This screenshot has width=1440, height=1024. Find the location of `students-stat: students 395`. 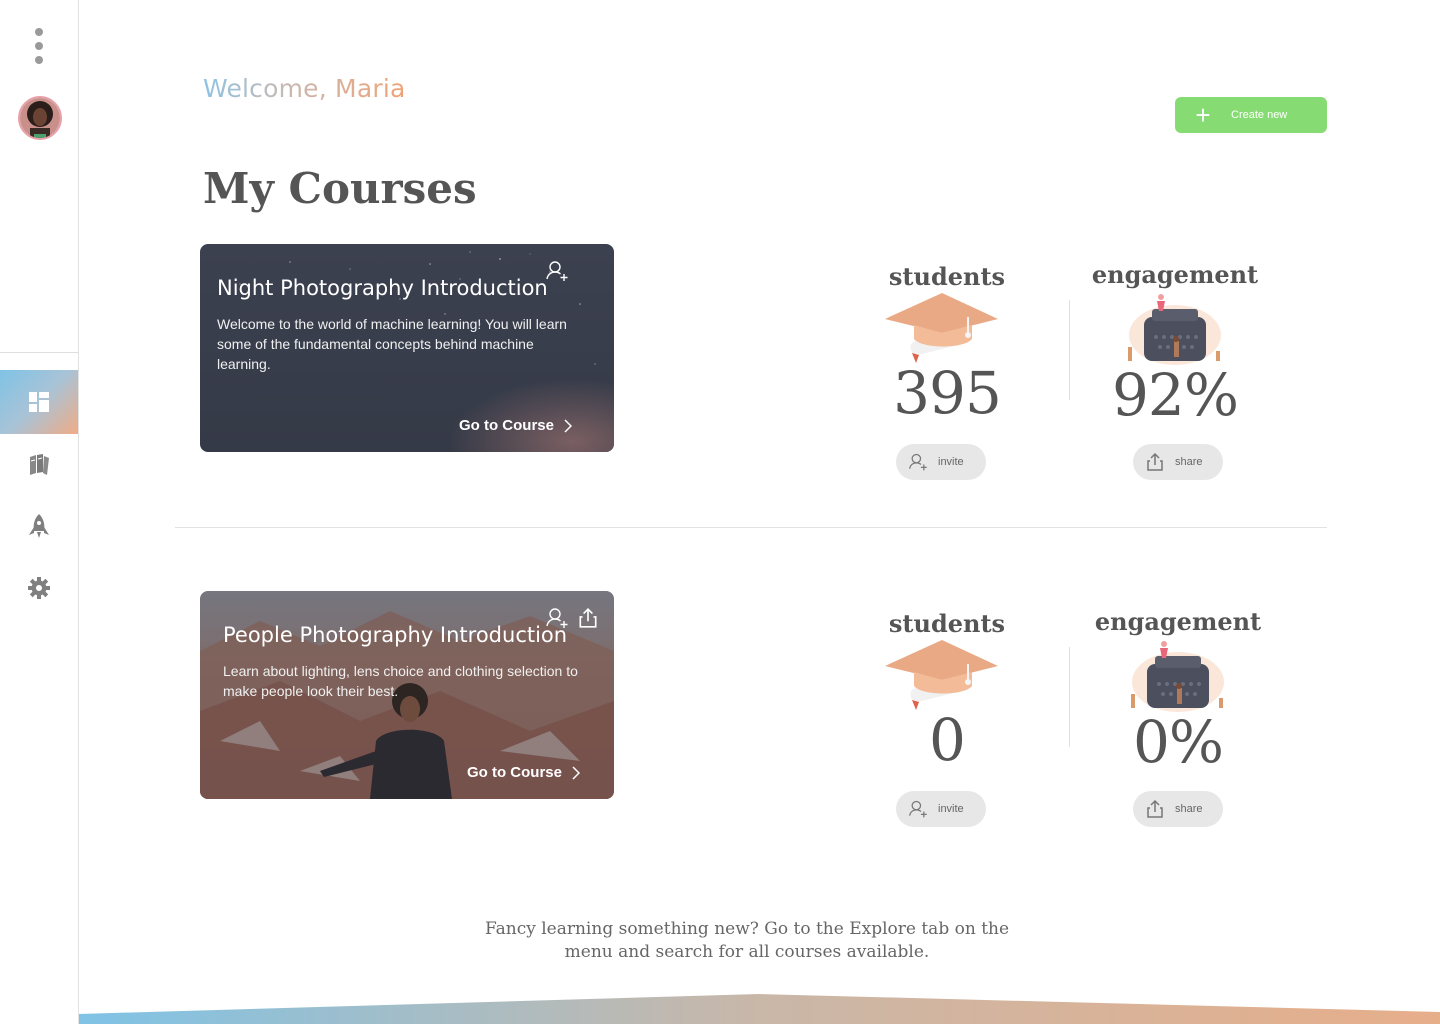

students-stat: students 395 is located at coordinates (947, 342).